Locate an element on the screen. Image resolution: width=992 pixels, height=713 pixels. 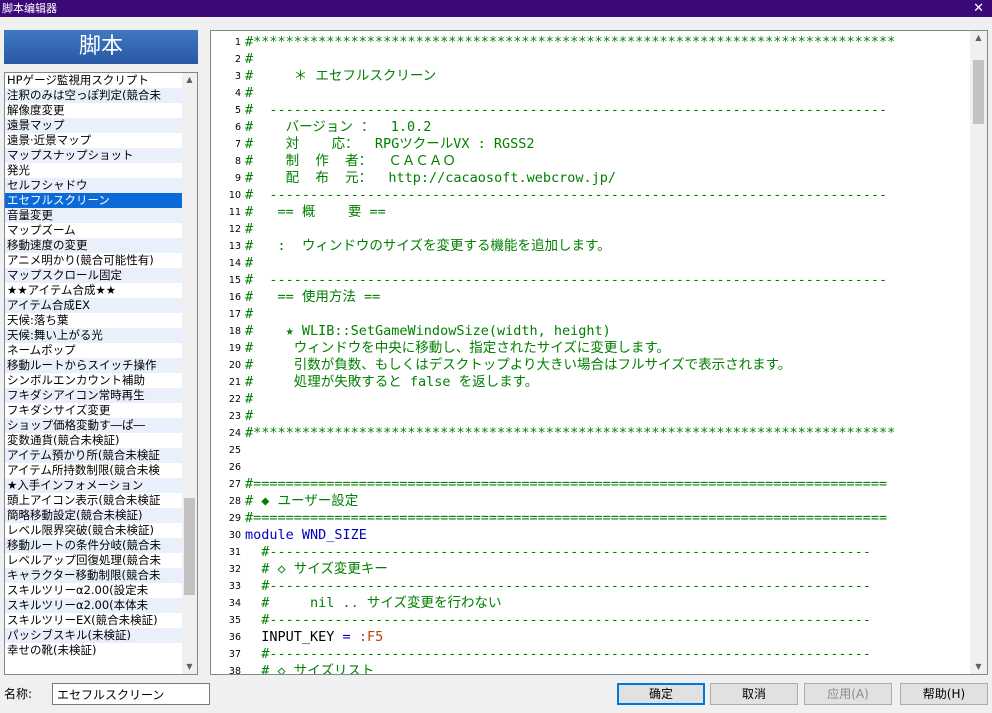
list-item: アイテム所持数制限(競合未検 is located at coordinates (94, 470).